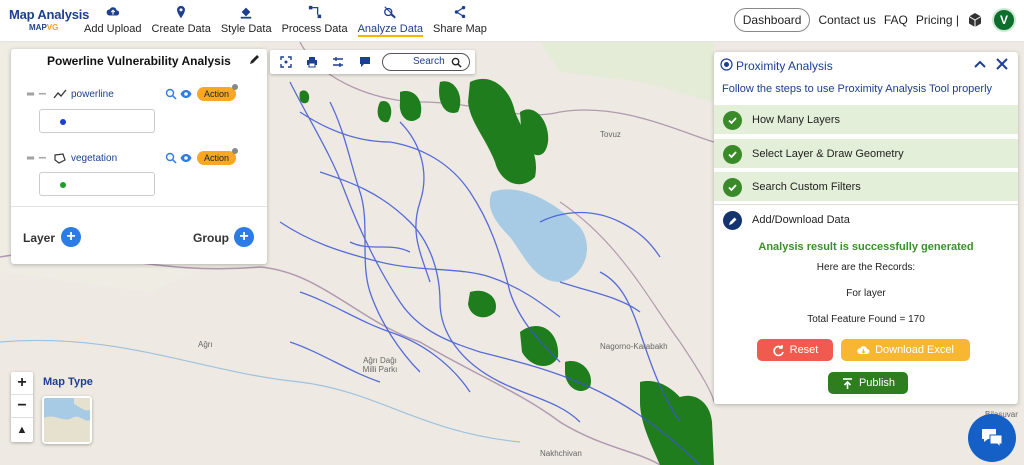  I want to click on faq-link: FAQ, so click(896, 20).